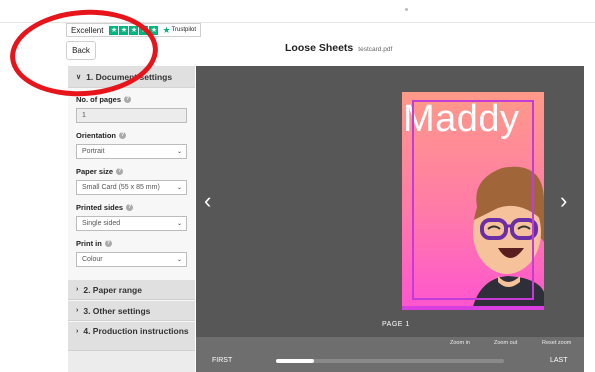 This screenshot has width=595, height=372. What do you see at coordinates (87, 30) in the screenshot?
I see `trustpilot-rating: Excellent` at bounding box center [87, 30].